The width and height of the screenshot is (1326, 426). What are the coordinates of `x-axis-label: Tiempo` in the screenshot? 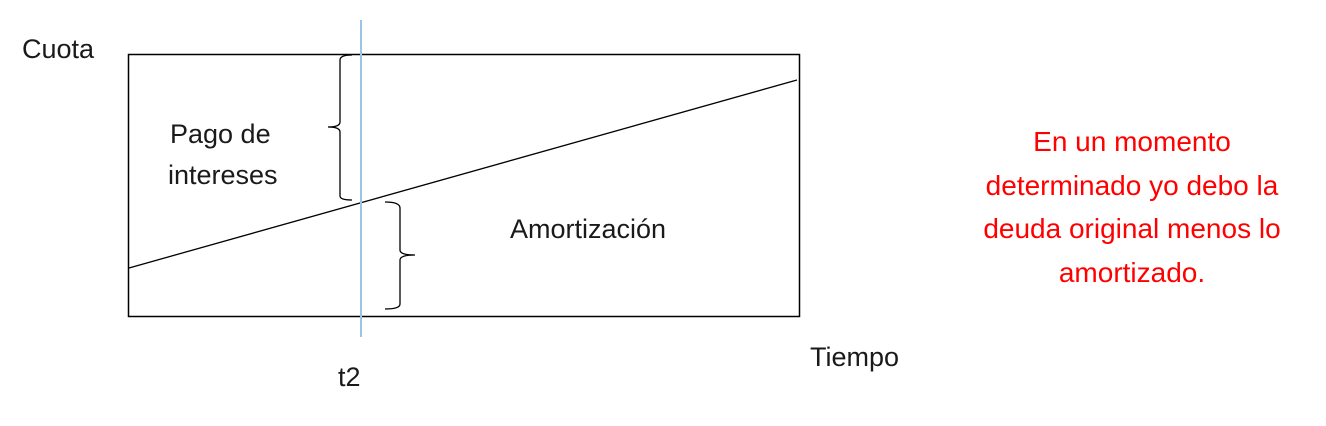 It's located at (855, 357).